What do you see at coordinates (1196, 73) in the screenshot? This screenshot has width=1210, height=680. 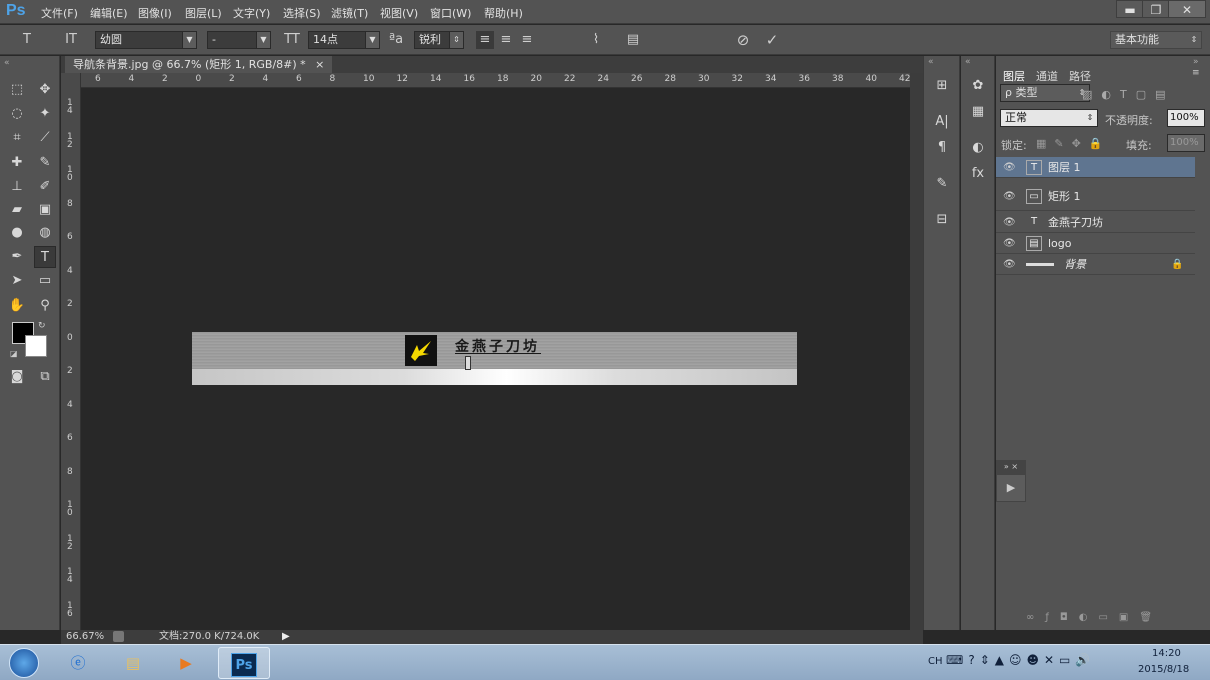 I see `panel-menu-icon: ≡` at bounding box center [1196, 73].